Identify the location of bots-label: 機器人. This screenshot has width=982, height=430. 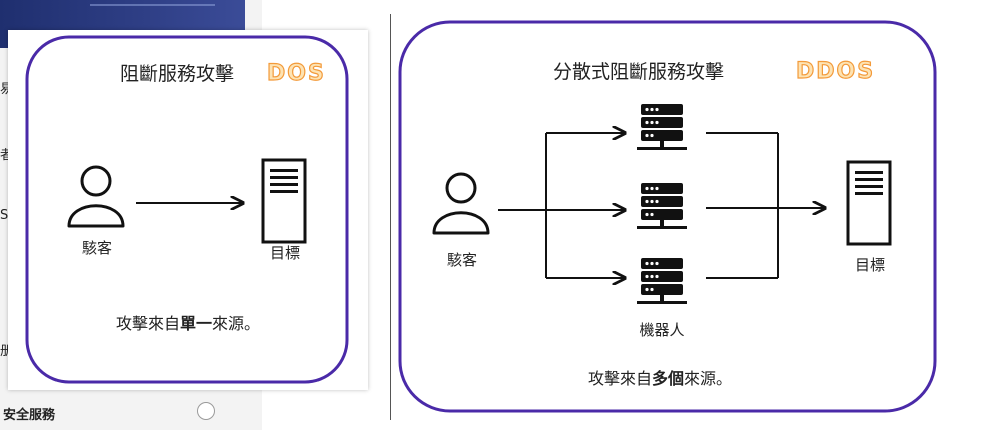
(661, 330).